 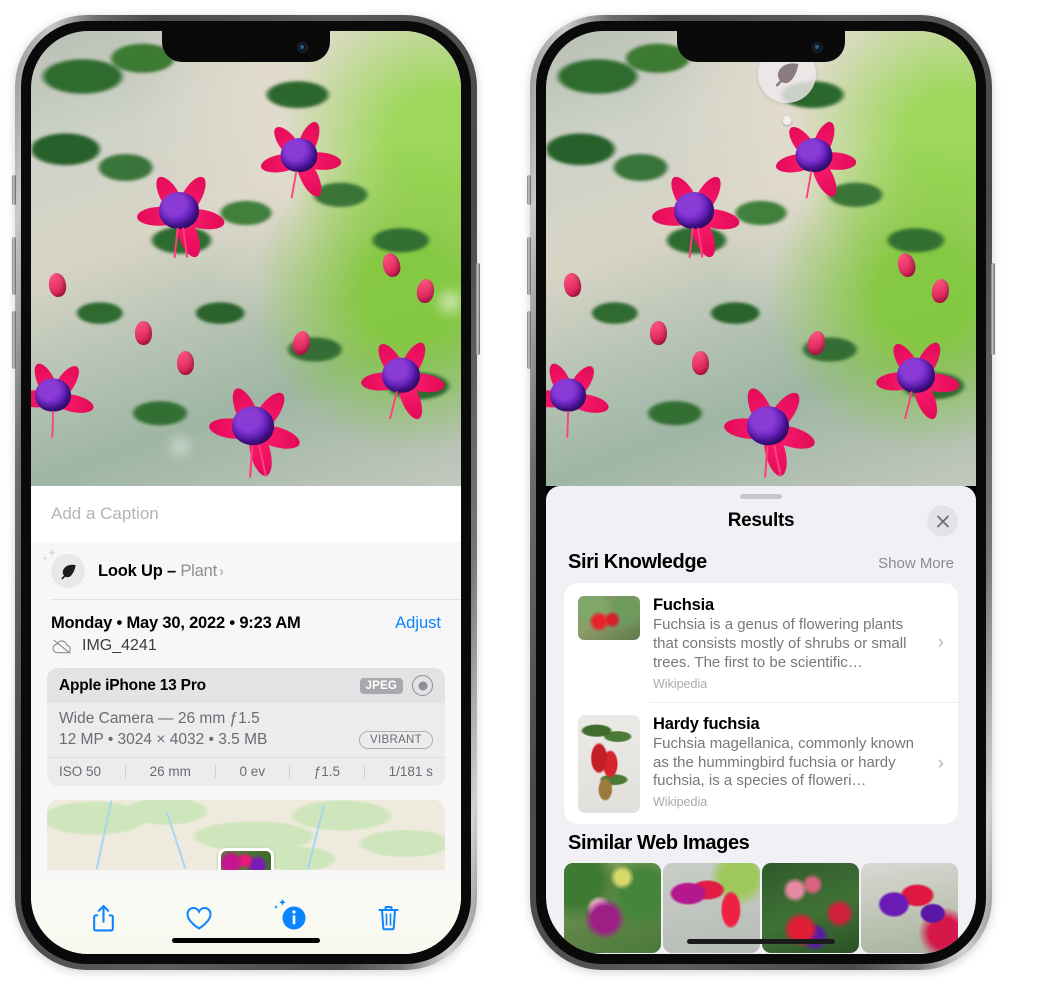 What do you see at coordinates (199, 918) in the screenshot?
I see `favorite-button` at bounding box center [199, 918].